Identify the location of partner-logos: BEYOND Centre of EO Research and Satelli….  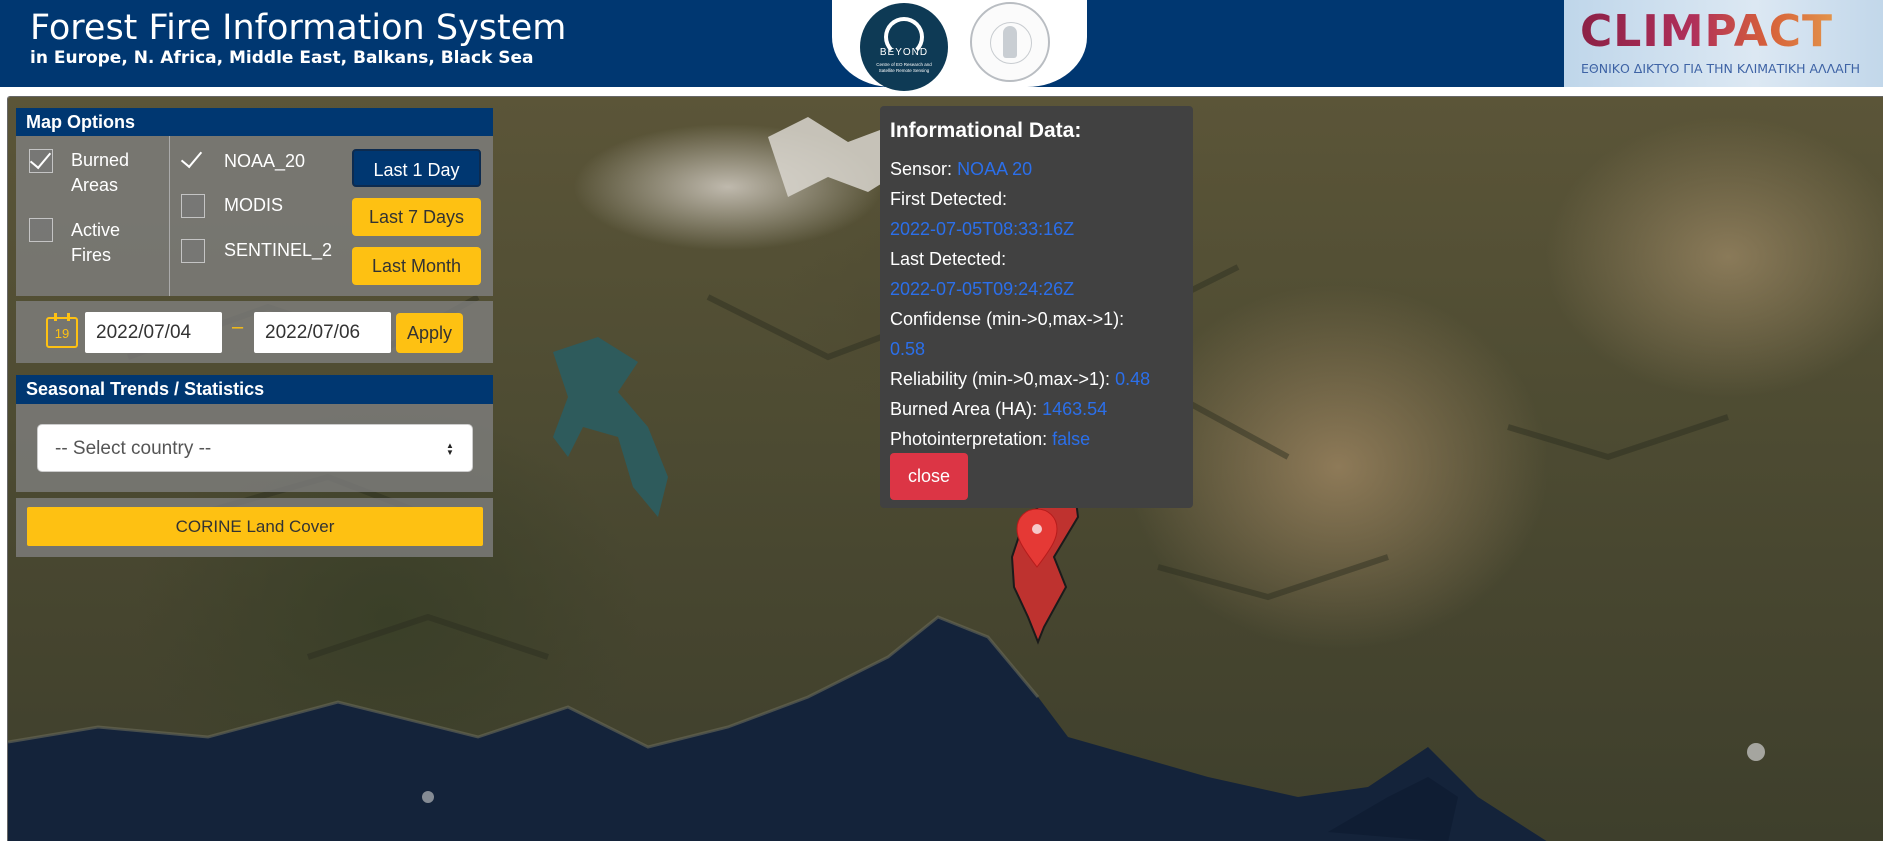
(959, 45).